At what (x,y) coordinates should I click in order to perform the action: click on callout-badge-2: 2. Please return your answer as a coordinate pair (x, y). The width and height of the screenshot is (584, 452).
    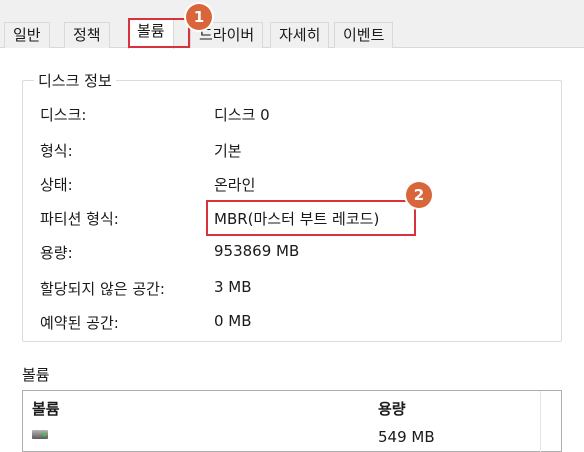
    Looking at the image, I should click on (419, 195).